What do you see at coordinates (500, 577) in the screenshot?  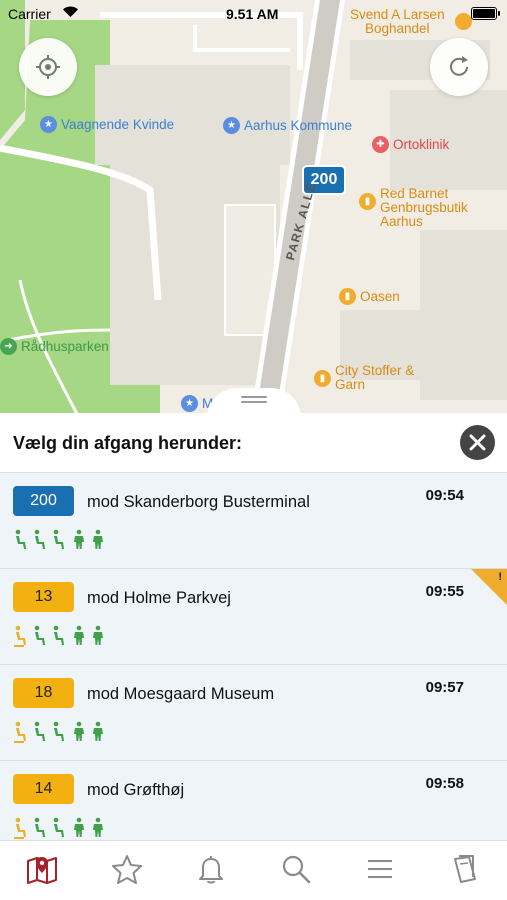 I see `warning-mark-icon: !` at bounding box center [500, 577].